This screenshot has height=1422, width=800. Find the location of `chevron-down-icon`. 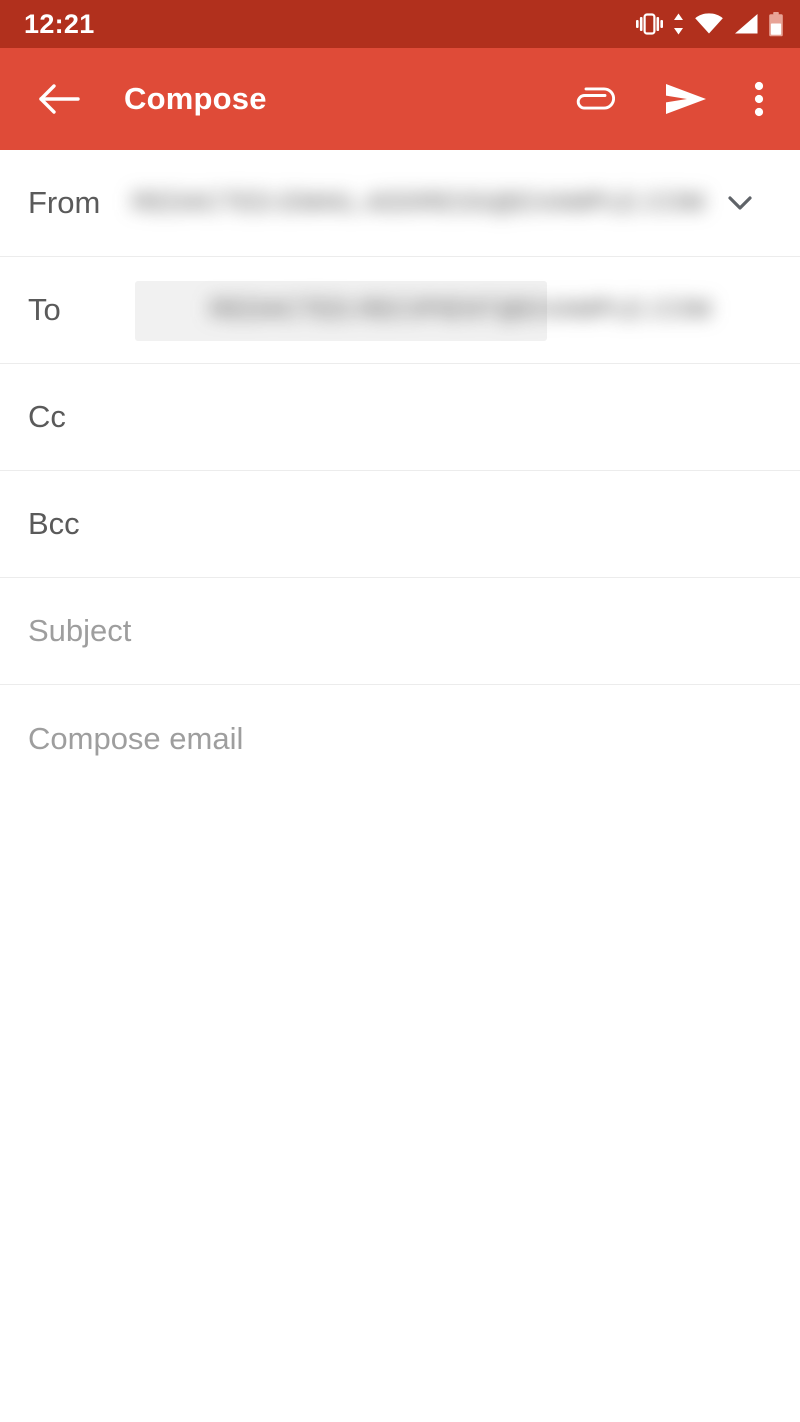

chevron-down-icon is located at coordinates (740, 203).